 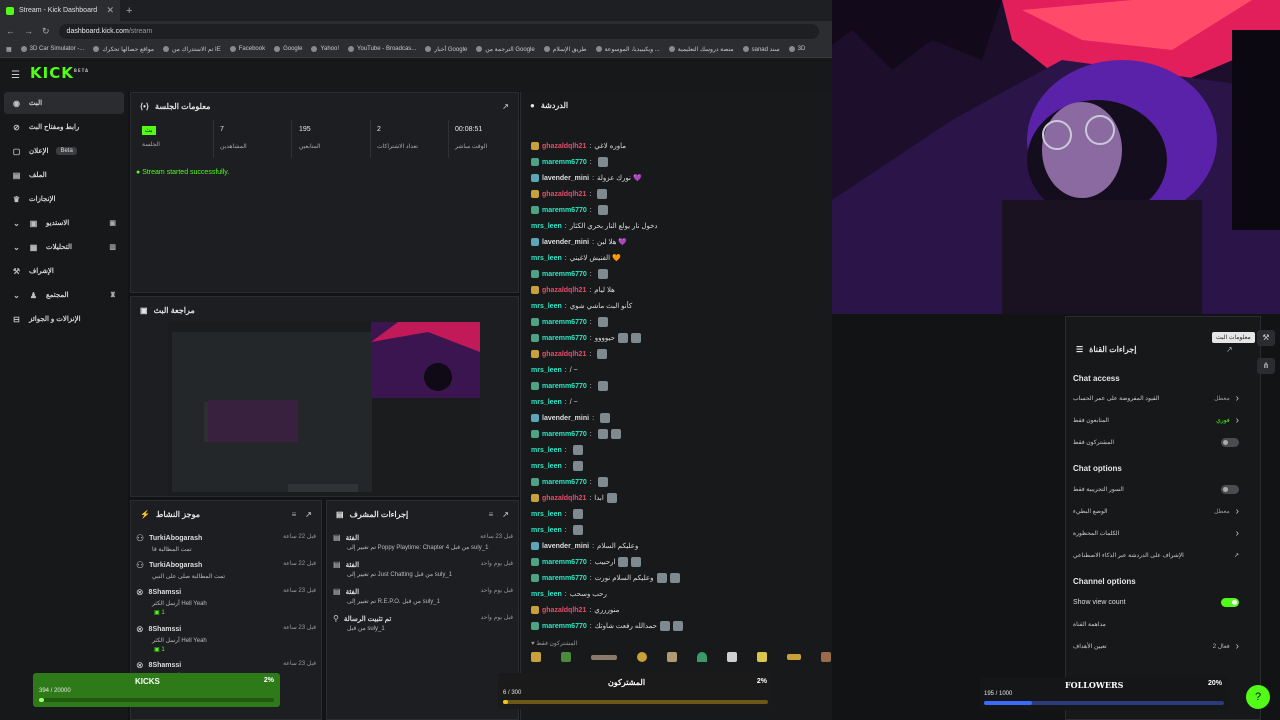 What do you see at coordinates (113, 295) in the screenshot?
I see `side-action-icon: ♜` at bounding box center [113, 295].